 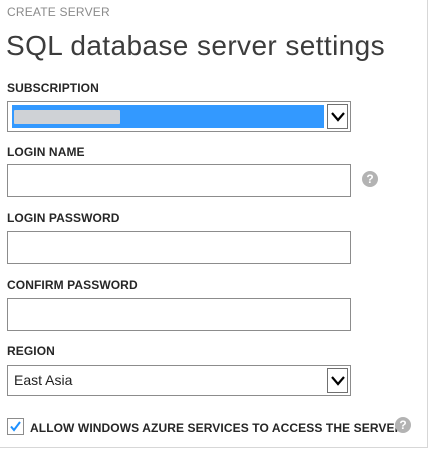 I want to click on confirm-password-label: CONFIRM PASSWORD, so click(x=72, y=285).